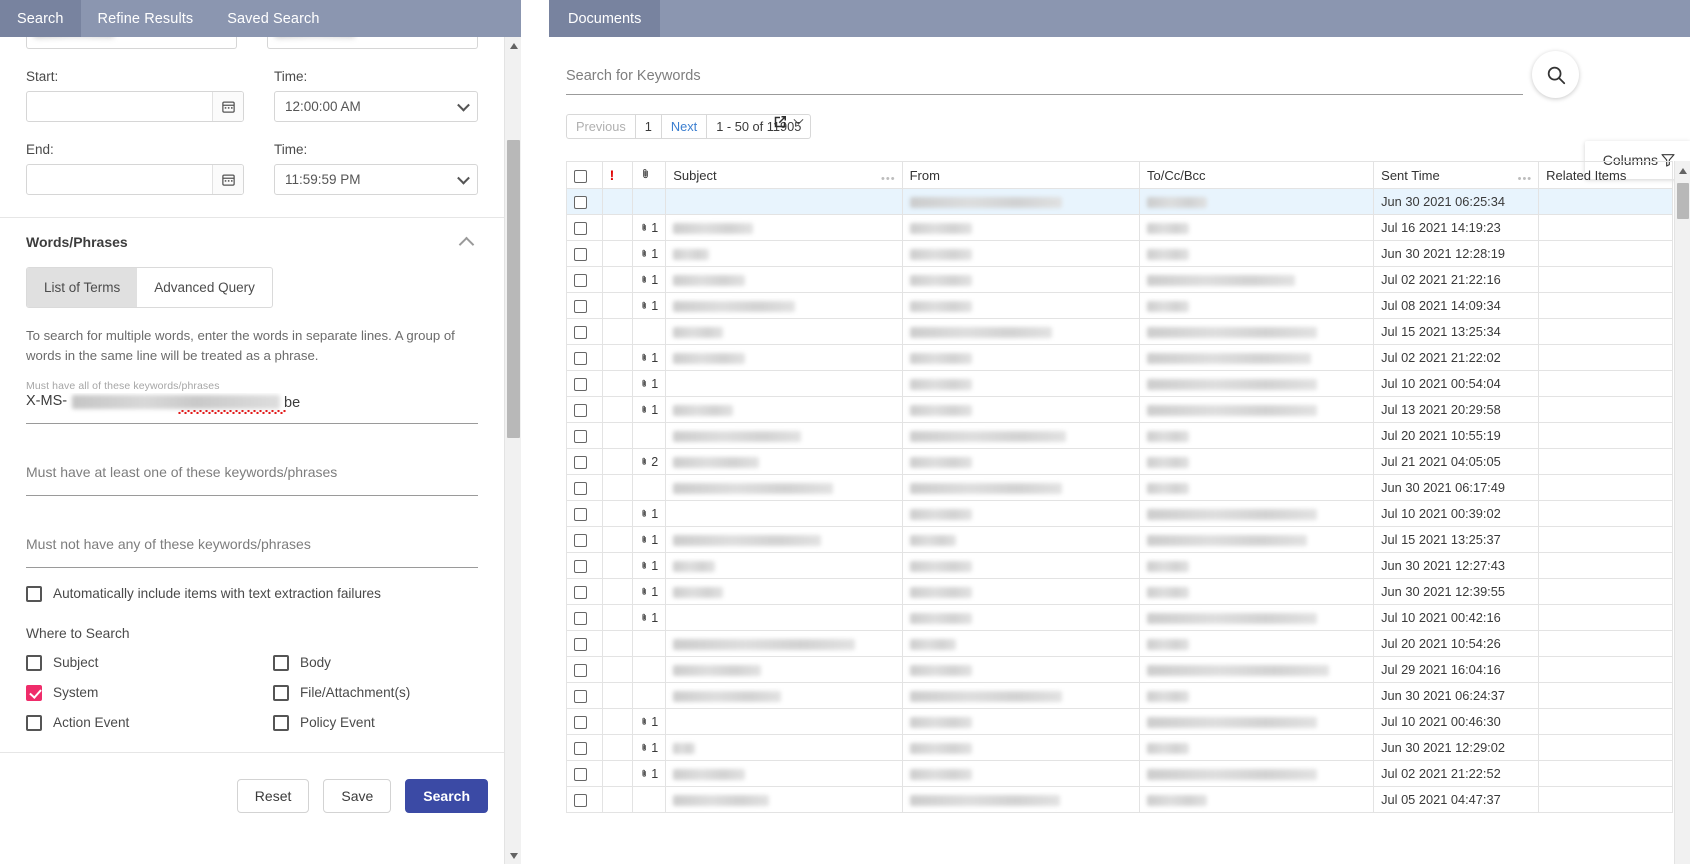 The width and height of the screenshot is (1690, 864). What do you see at coordinates (149, 662) in the screenshot?
I see `where-option-subject: Subject` at bounding box center [149, 662].